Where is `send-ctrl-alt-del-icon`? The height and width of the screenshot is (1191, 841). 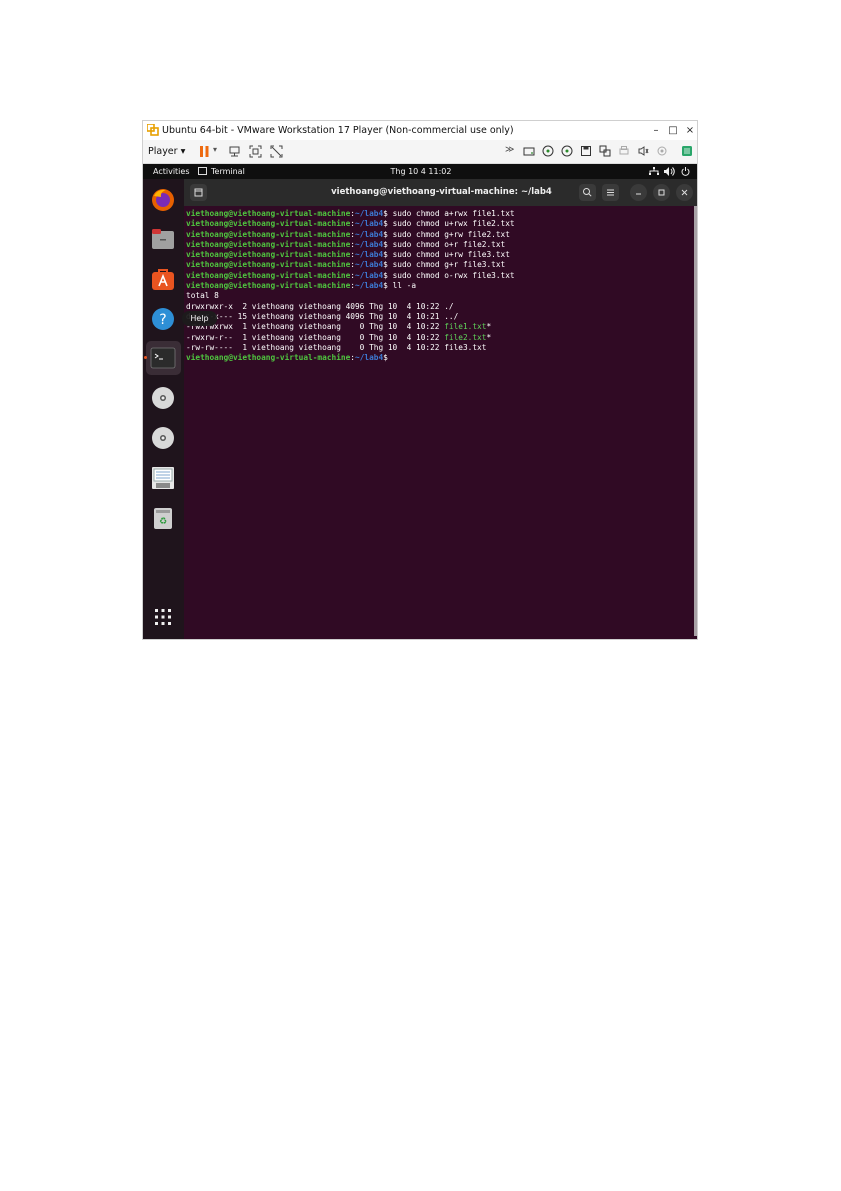
send-ctrl-alt-del-icon is located at coordinates (234, 151).